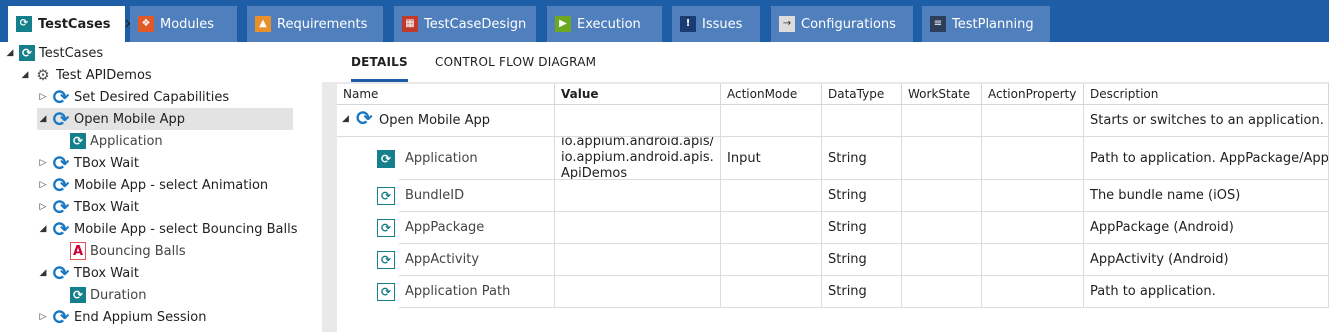 This screenshot has width=1329, height=332. I want to click on grid-cell-name: AppPackage, so click(477, 228).